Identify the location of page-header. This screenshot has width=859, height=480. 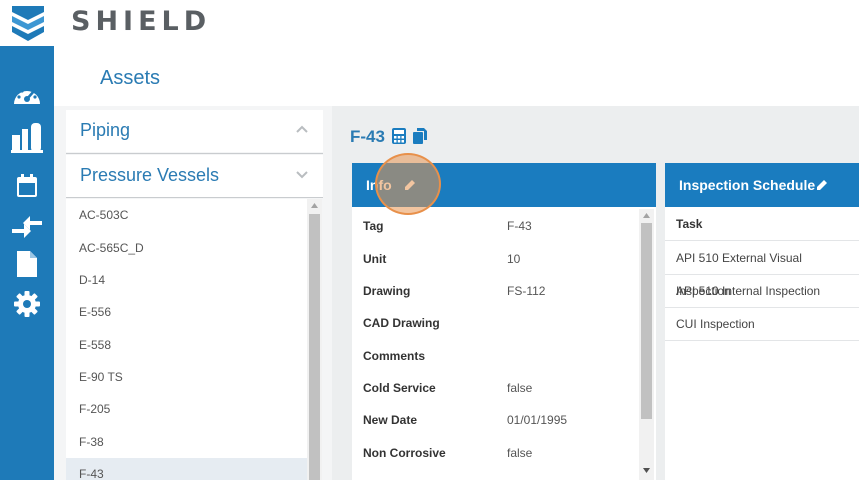
(456, 76).